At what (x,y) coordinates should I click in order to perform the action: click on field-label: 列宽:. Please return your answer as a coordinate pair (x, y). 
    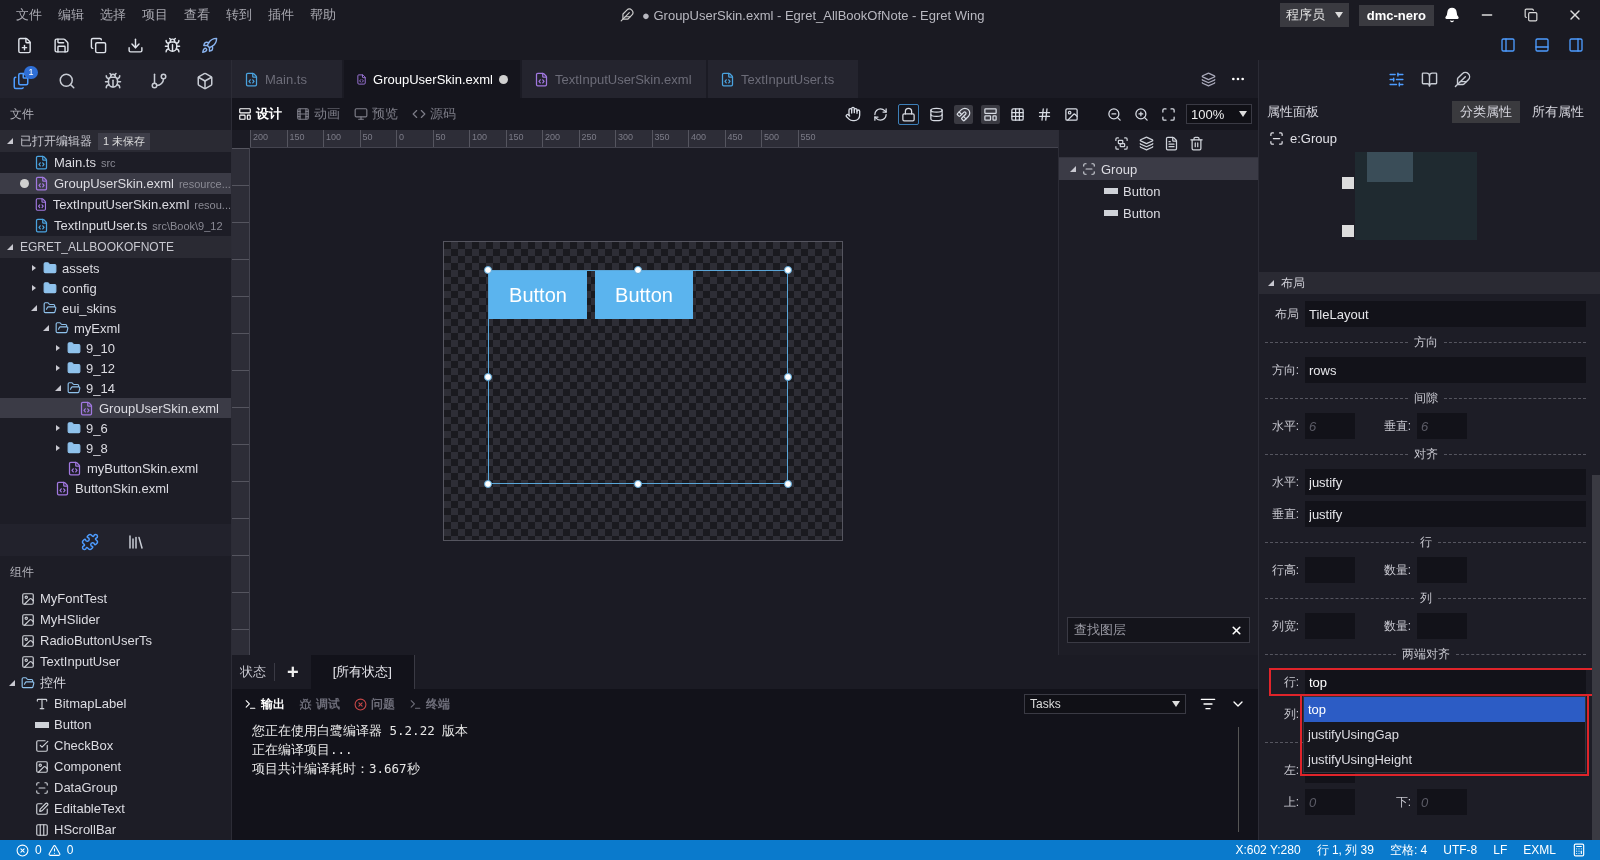
    Looking at the image, I should click on (1284, 626).